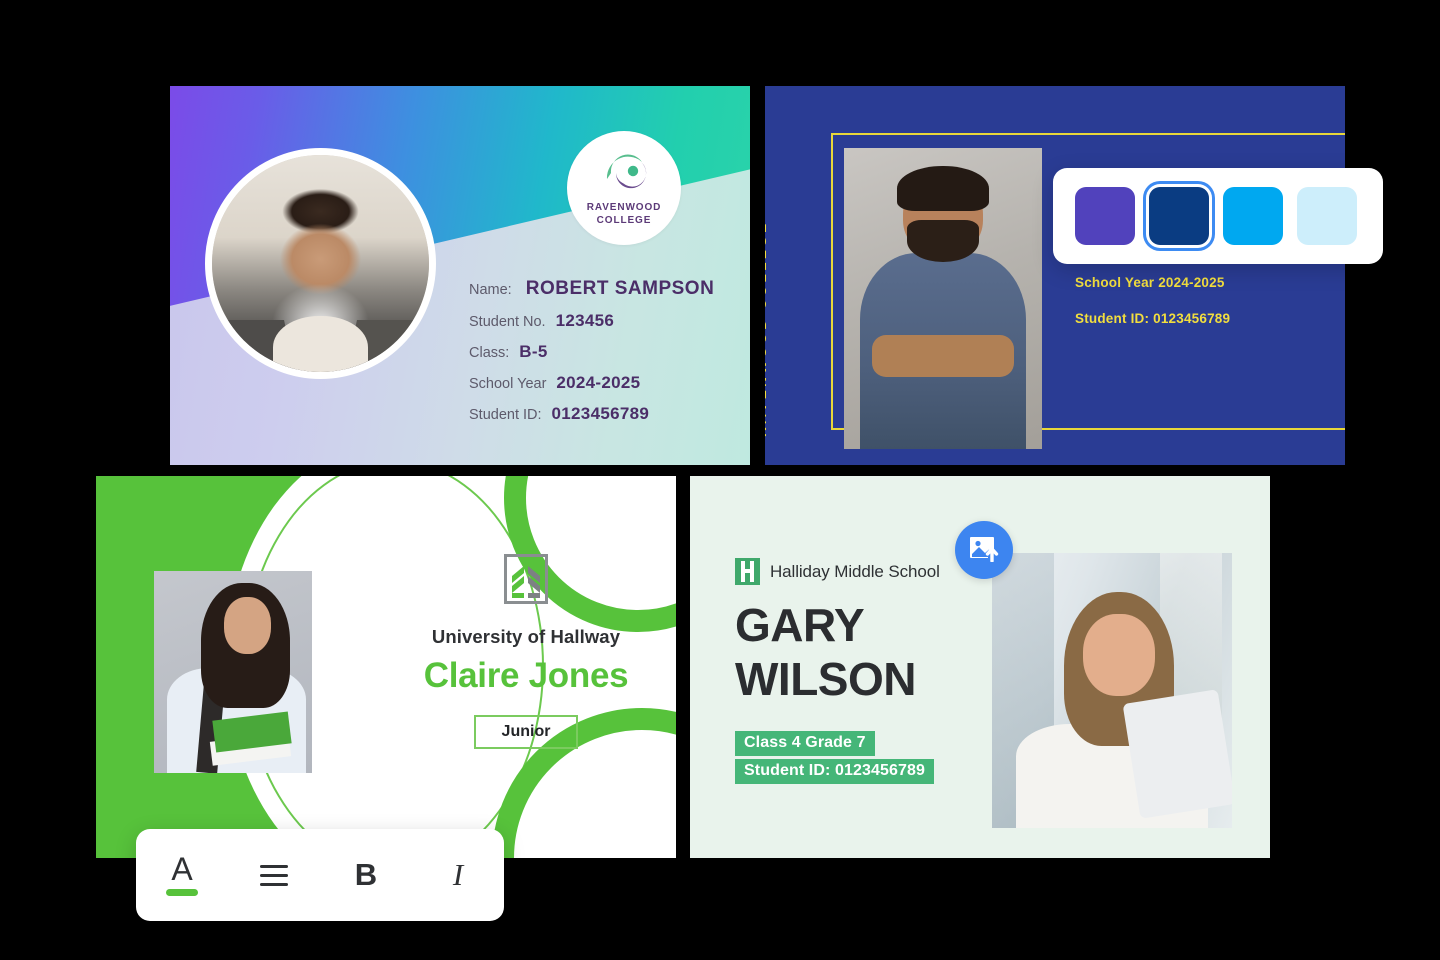 This screenshot has width=1440, height=960. Describe the element at coordinates (508, 384) in the screenshot. I see `field-label: School Year` at that location.